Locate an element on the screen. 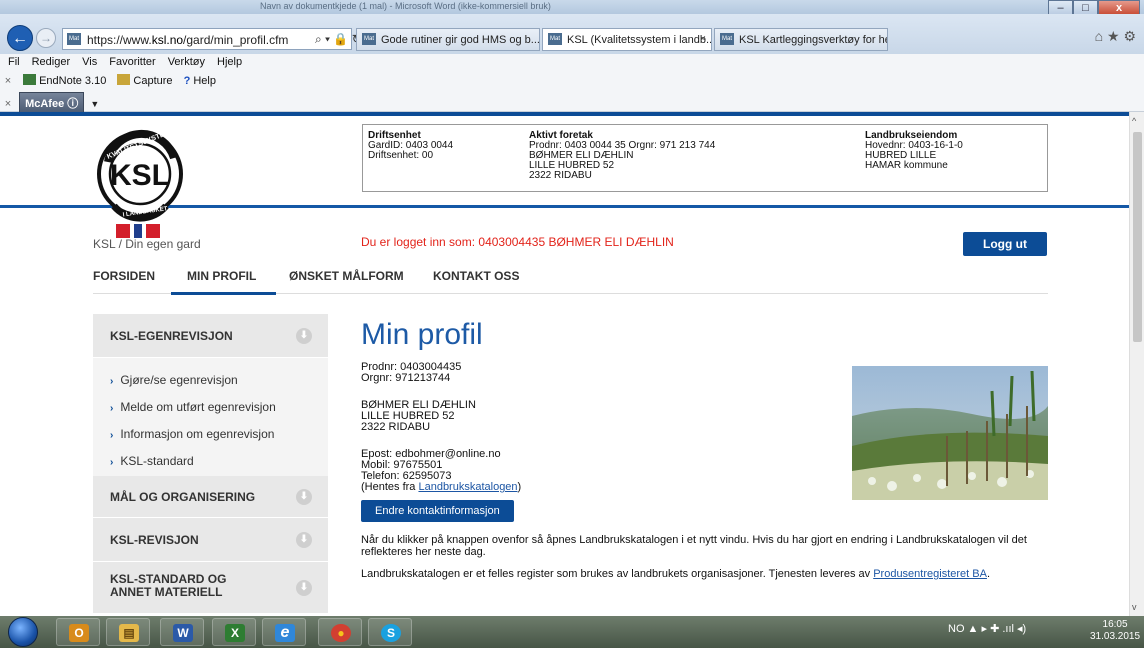 This screenshot has height=648, width=1144. tab-ksl: Mat KSL (Kvalitetssystem i landb... × is located at coordinates (627, 39).